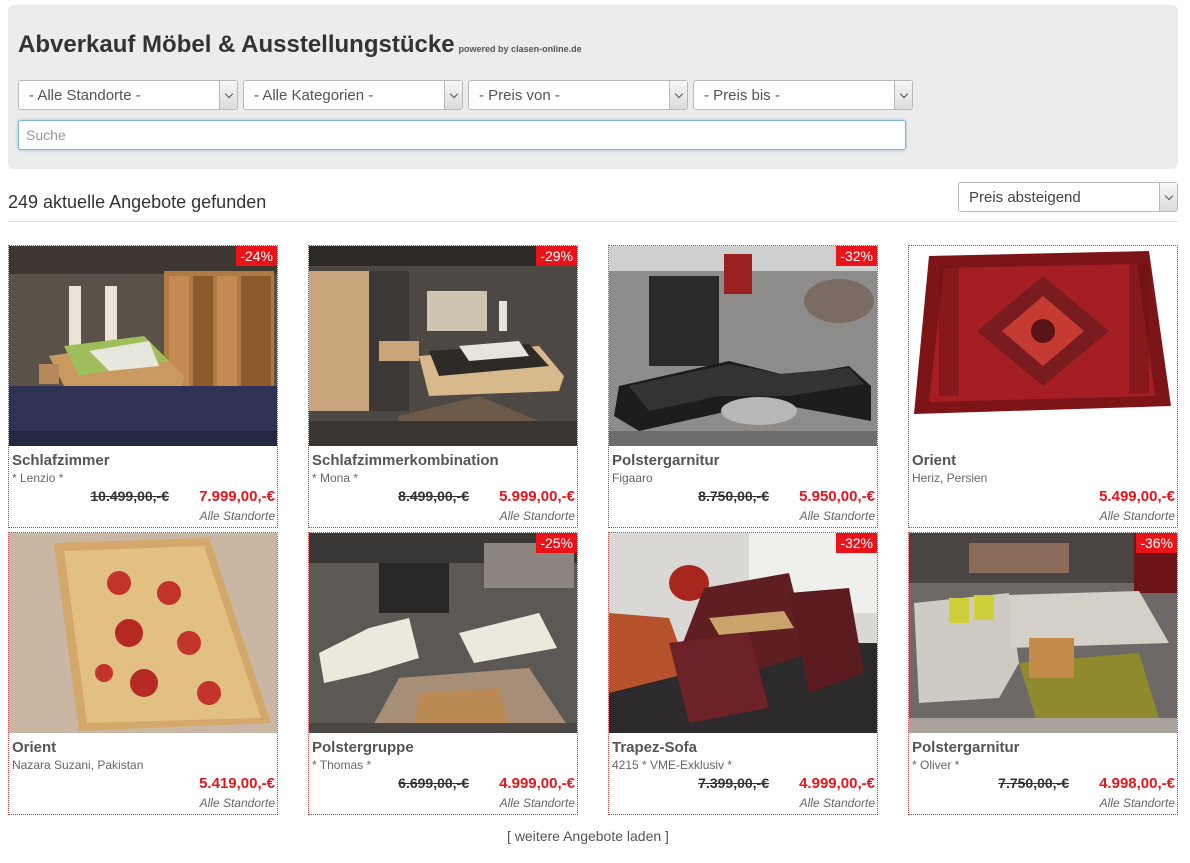 This screenshot has height=863, width=1190. Describe the element at coordinates (335, 478) in the screenshot. I see `product-subtitle: * Mona *` at that location.